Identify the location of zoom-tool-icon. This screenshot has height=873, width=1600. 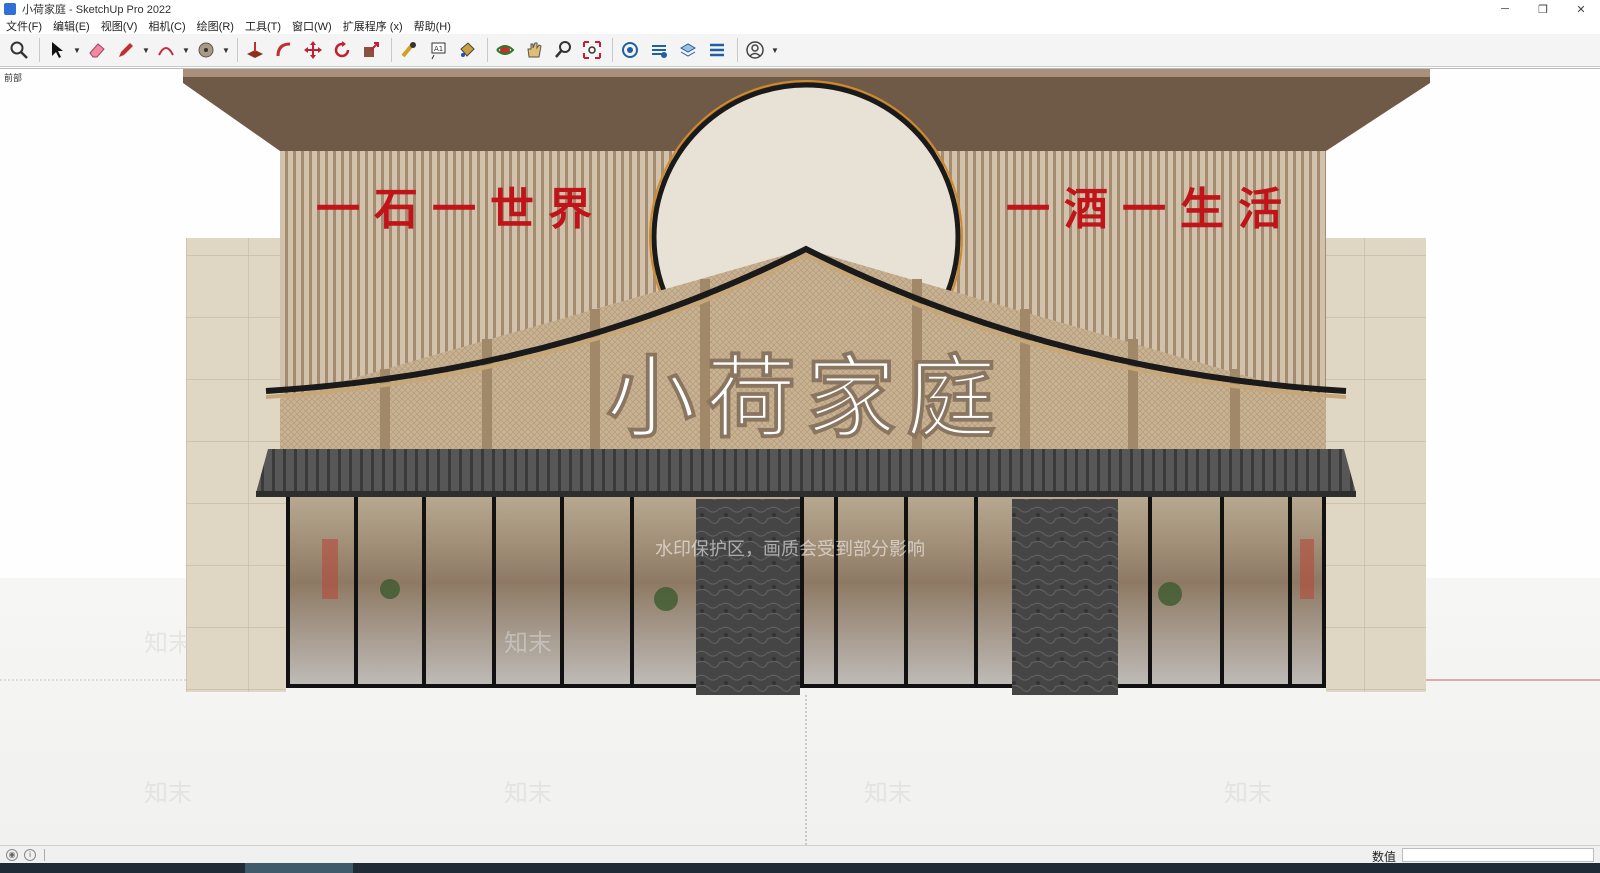
(563, 49).